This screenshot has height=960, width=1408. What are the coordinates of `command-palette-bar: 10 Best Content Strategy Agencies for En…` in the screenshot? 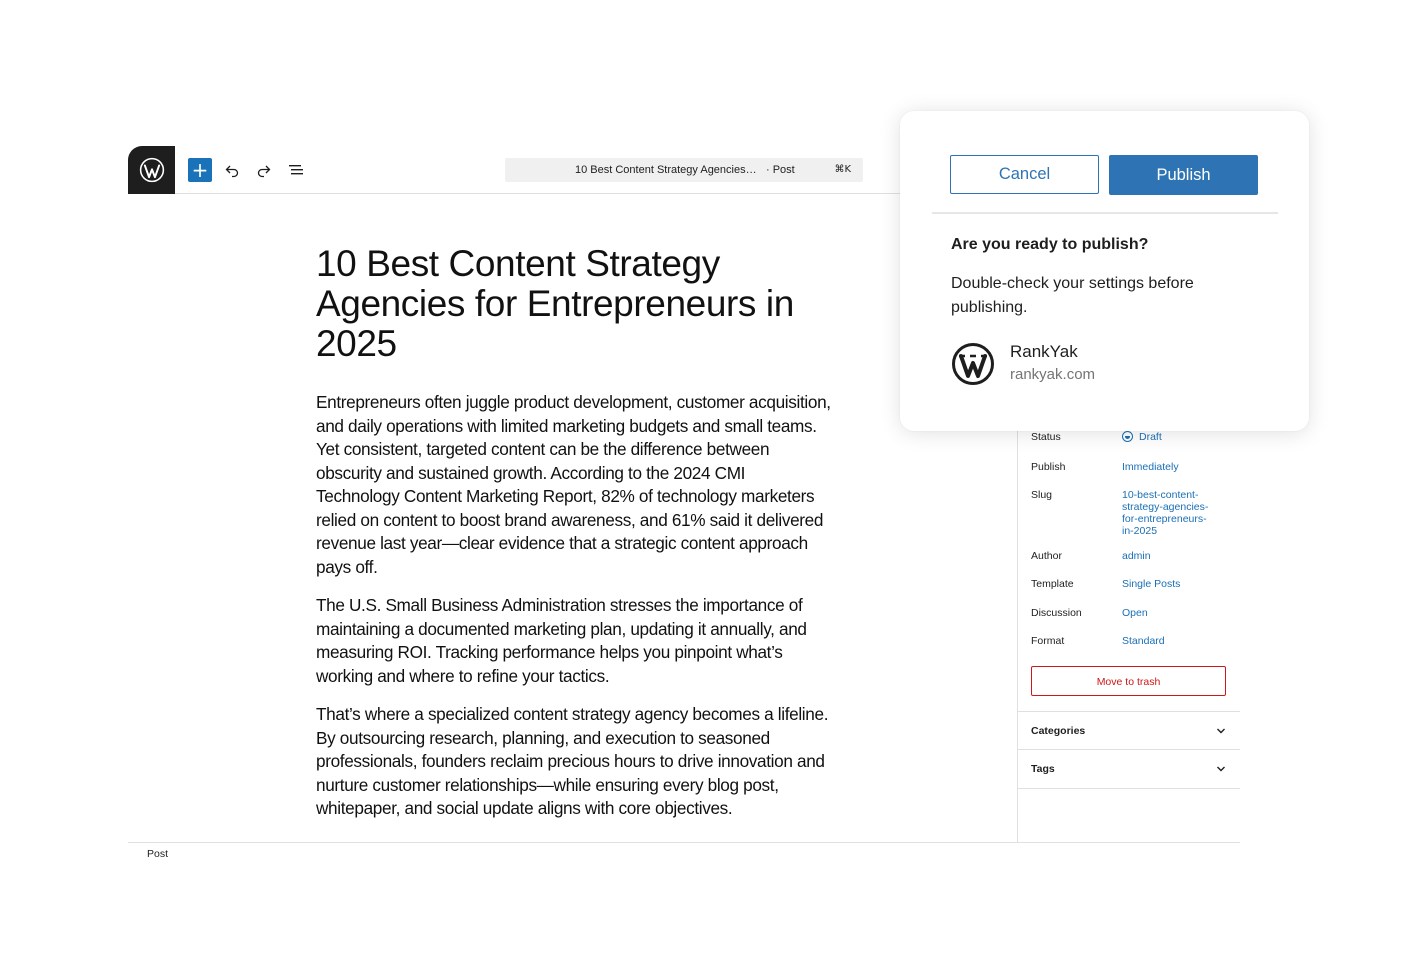 It's located at (684, 170).